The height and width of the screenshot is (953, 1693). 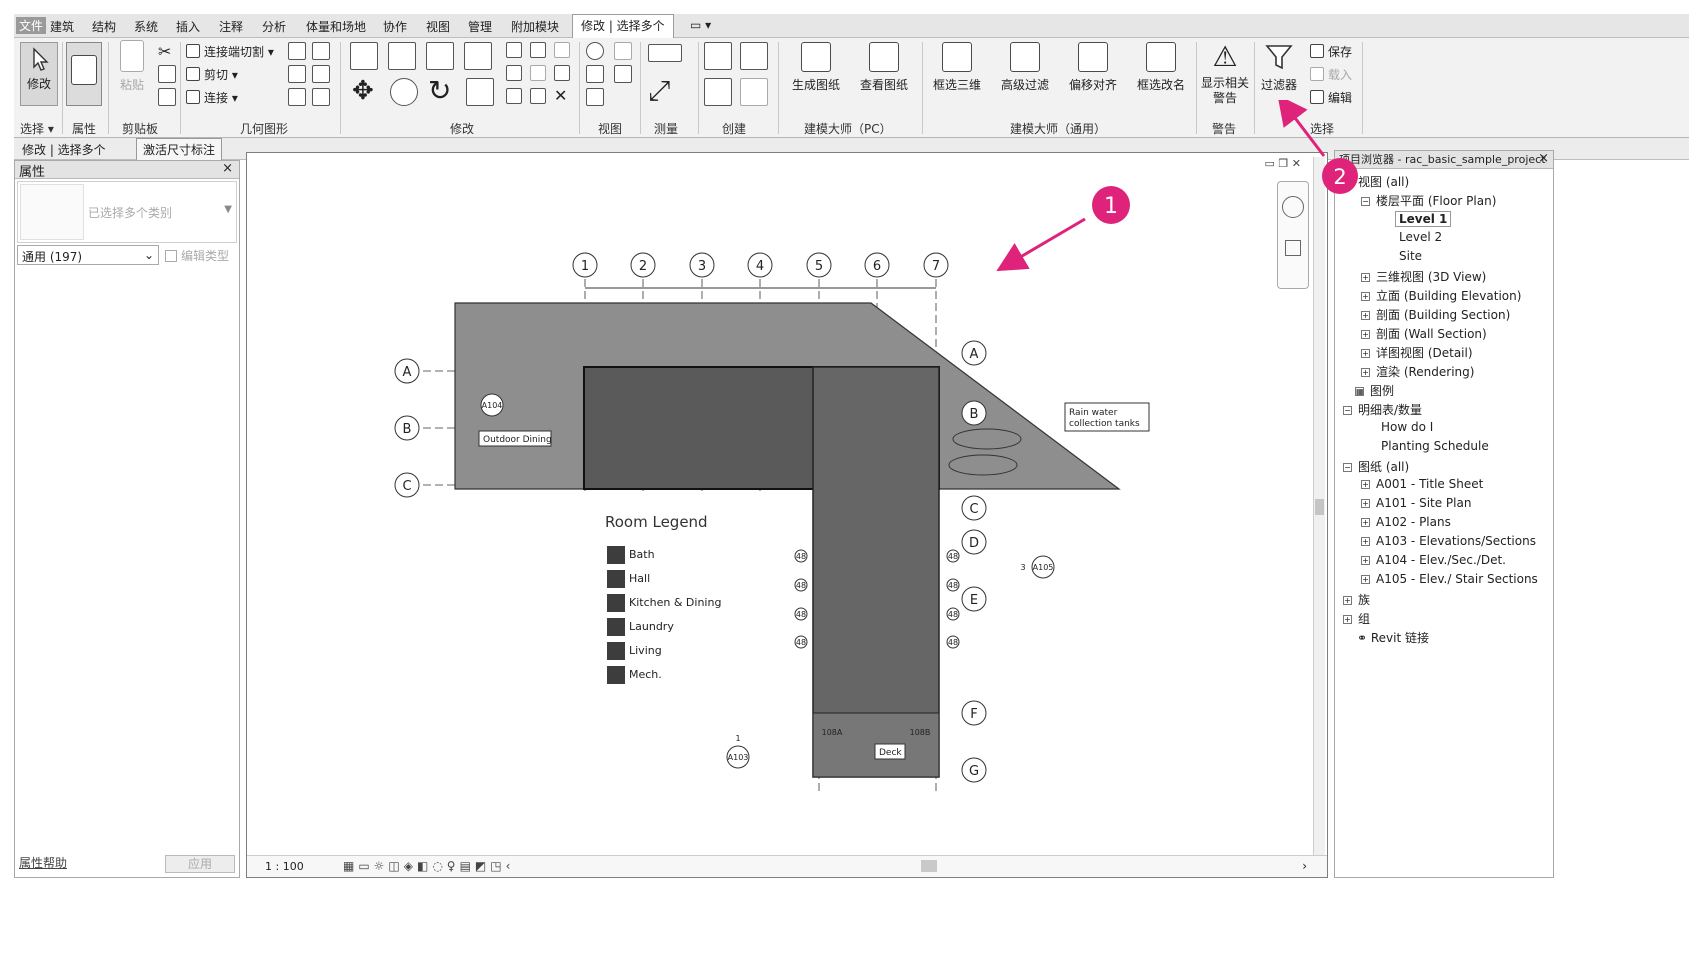 What do you see at coordinates (37, 128) in the screenshot?
I see `panel-select-title: 选择 ▾` at bounding box center [37, 128].